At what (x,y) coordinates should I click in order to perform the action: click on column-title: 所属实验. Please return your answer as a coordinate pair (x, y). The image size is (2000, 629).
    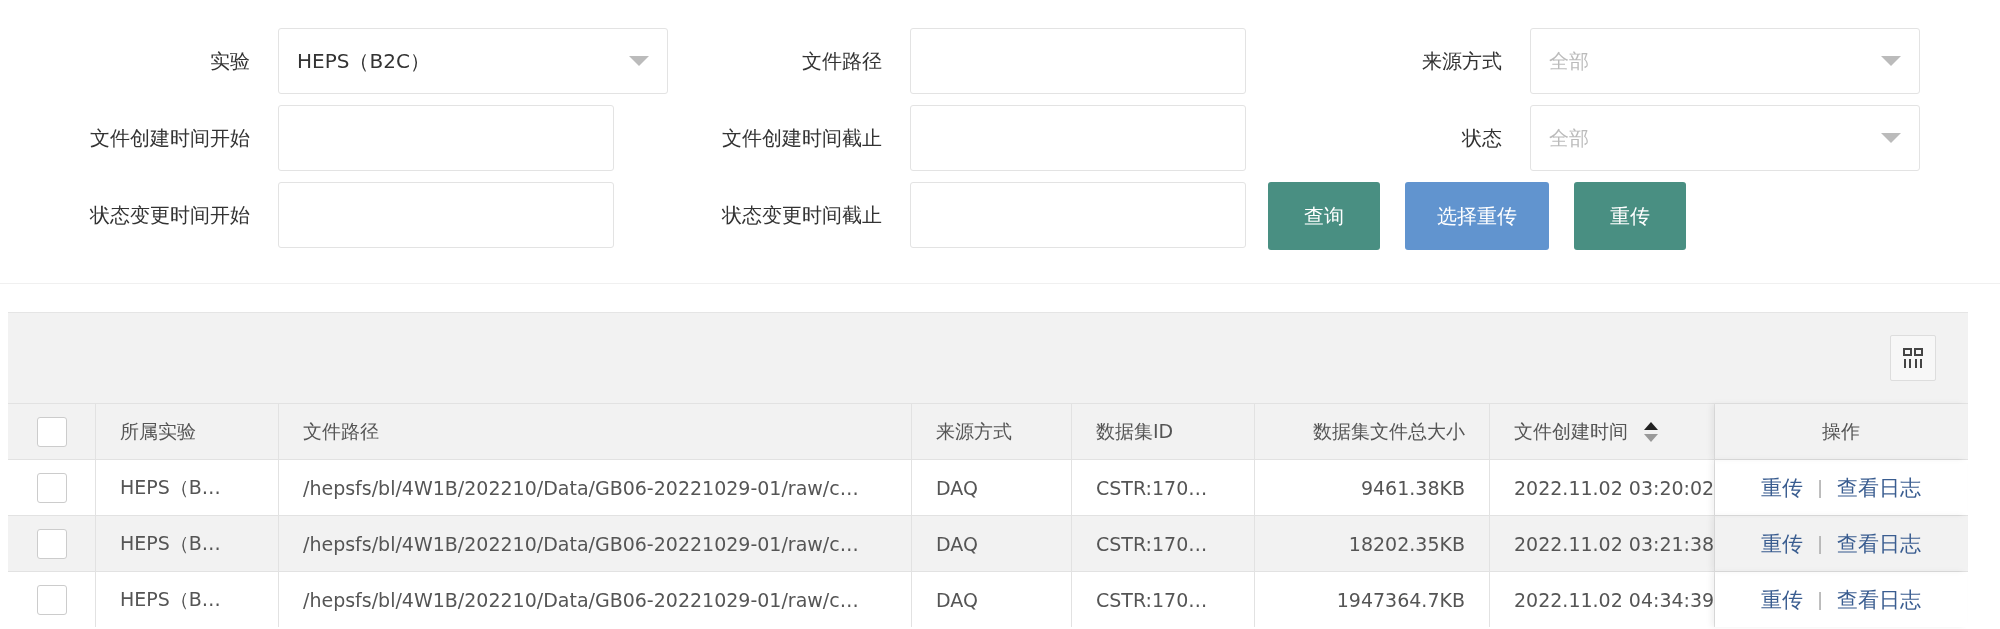
    Looking at the image, I should click on (158, 431).